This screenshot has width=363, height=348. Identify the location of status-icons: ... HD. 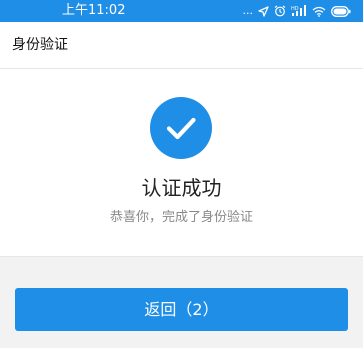
(297, 11).